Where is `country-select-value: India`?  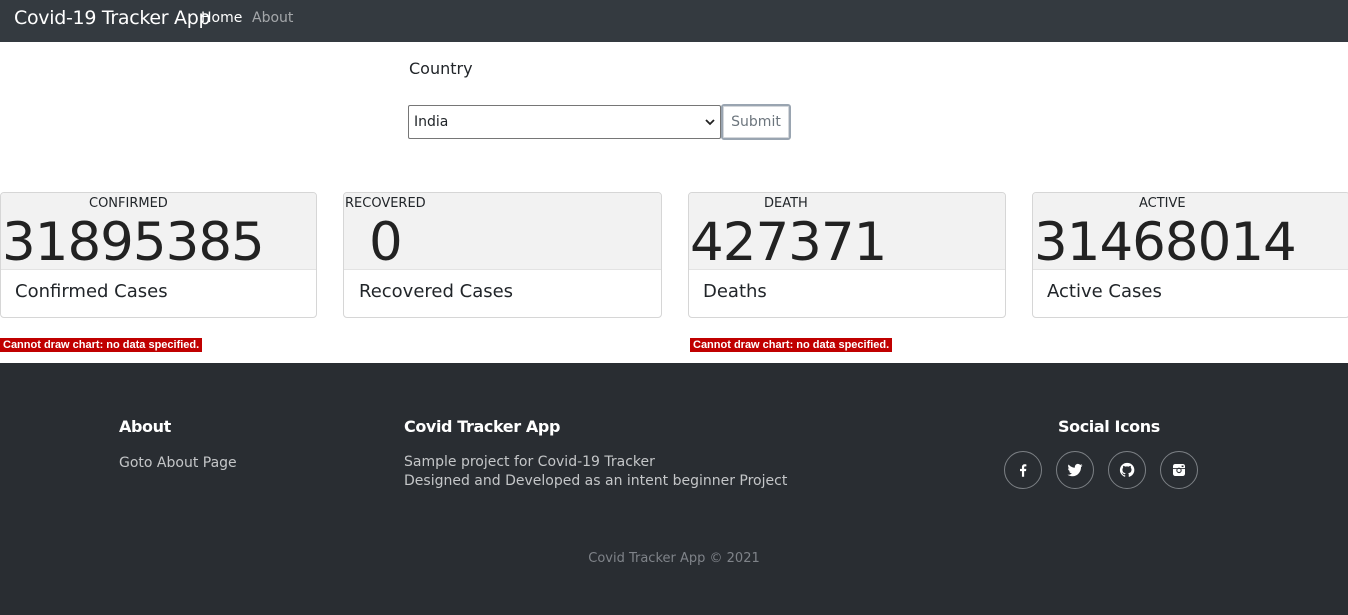
country-select-value: India is located at coordinates (431, 122).